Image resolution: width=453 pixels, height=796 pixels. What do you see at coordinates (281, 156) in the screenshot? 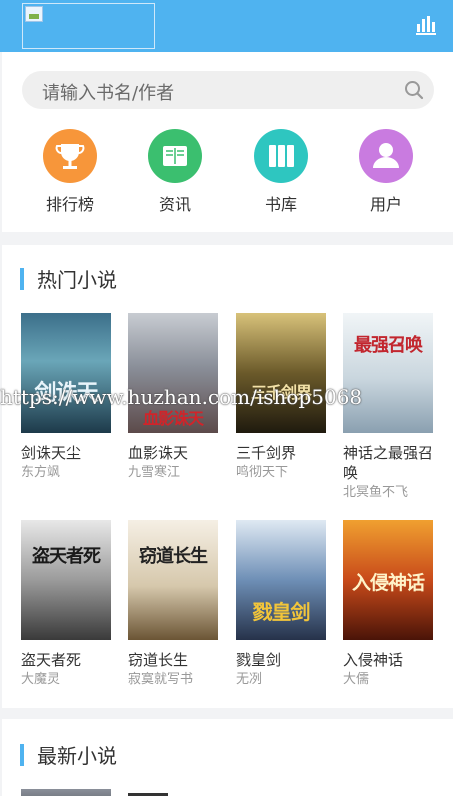
I see `library-icon` at bounding box center [281, 156].